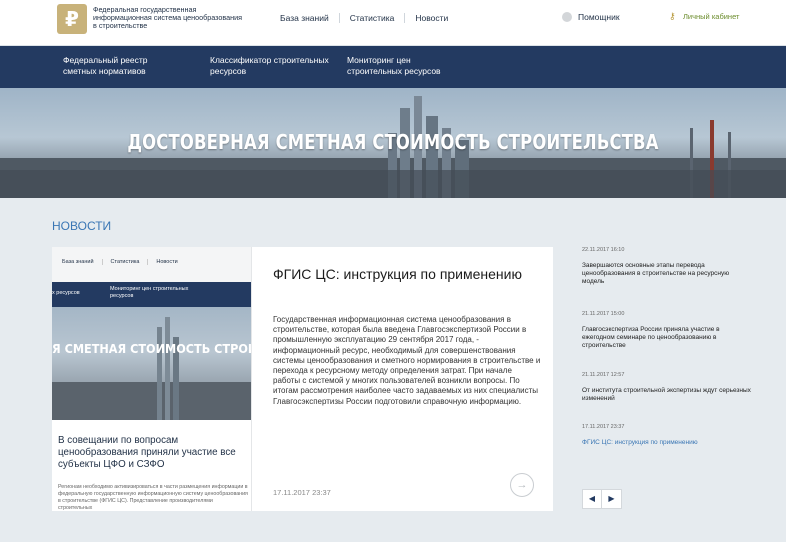 The width and height of the screenshot is (786, 542). I want to click on helper-label: Помощник, so click(599, 17).